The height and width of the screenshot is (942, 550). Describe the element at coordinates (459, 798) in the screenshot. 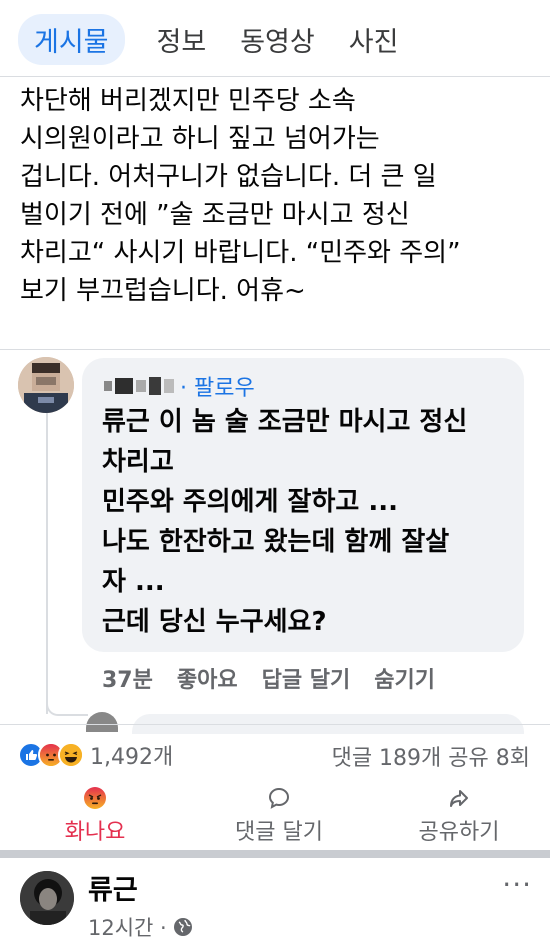

I see `share-icon` at that location.